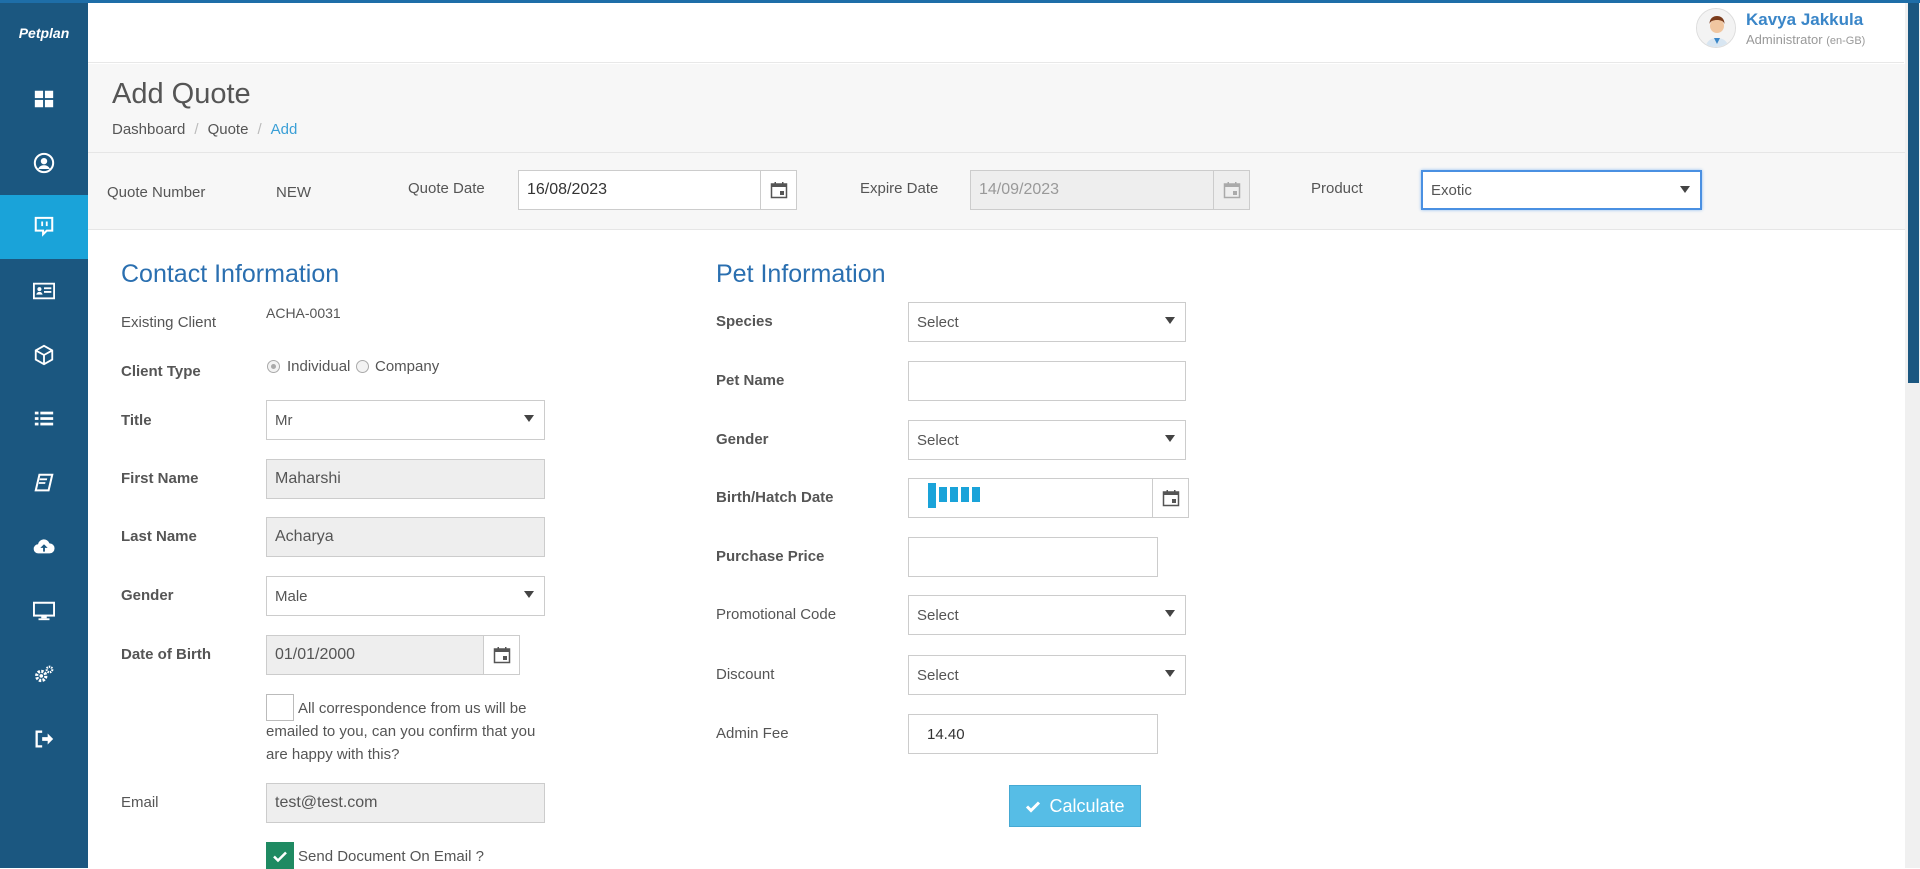 The image size is (1920, 869). Describe the element at coordinates (166, 654) in the screenshot. I see `dob-label: Date of Birth` at that location.